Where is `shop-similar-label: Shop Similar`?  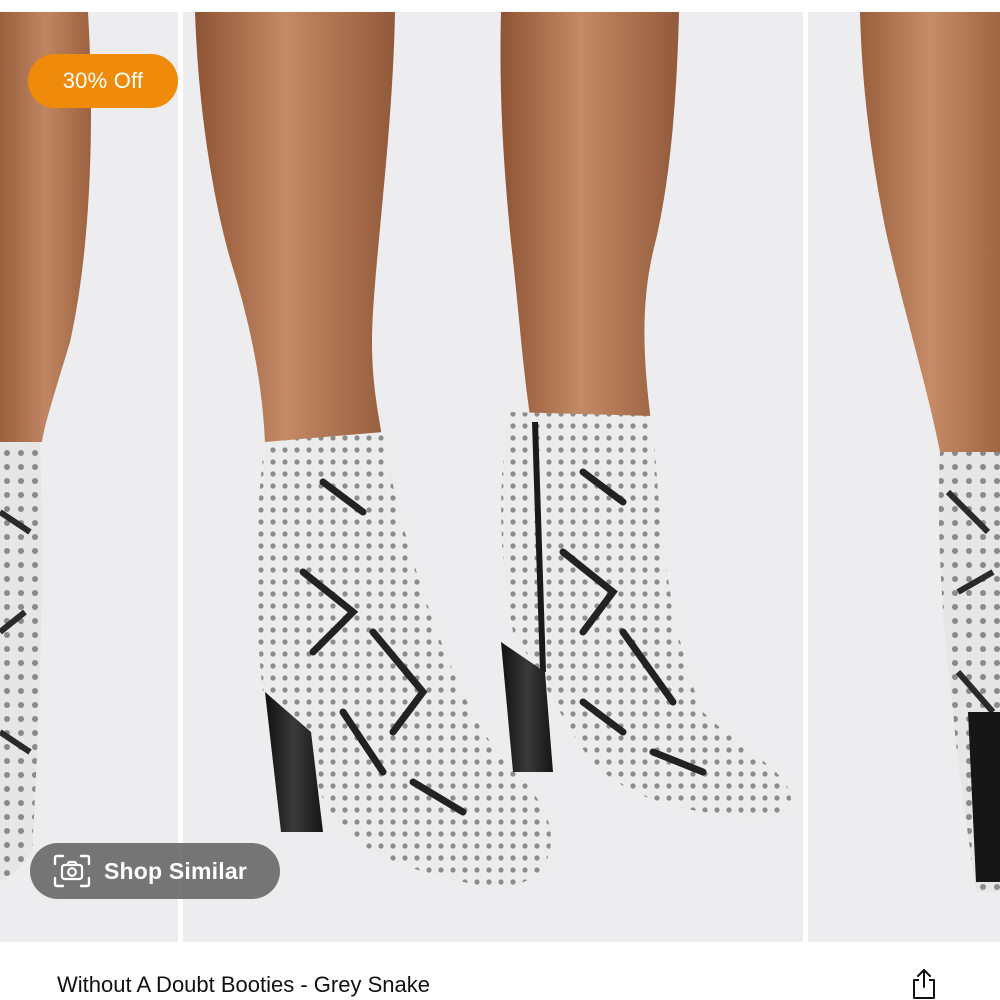 shop-similar-label: Shop Similar is located at coordinates (175, 870).